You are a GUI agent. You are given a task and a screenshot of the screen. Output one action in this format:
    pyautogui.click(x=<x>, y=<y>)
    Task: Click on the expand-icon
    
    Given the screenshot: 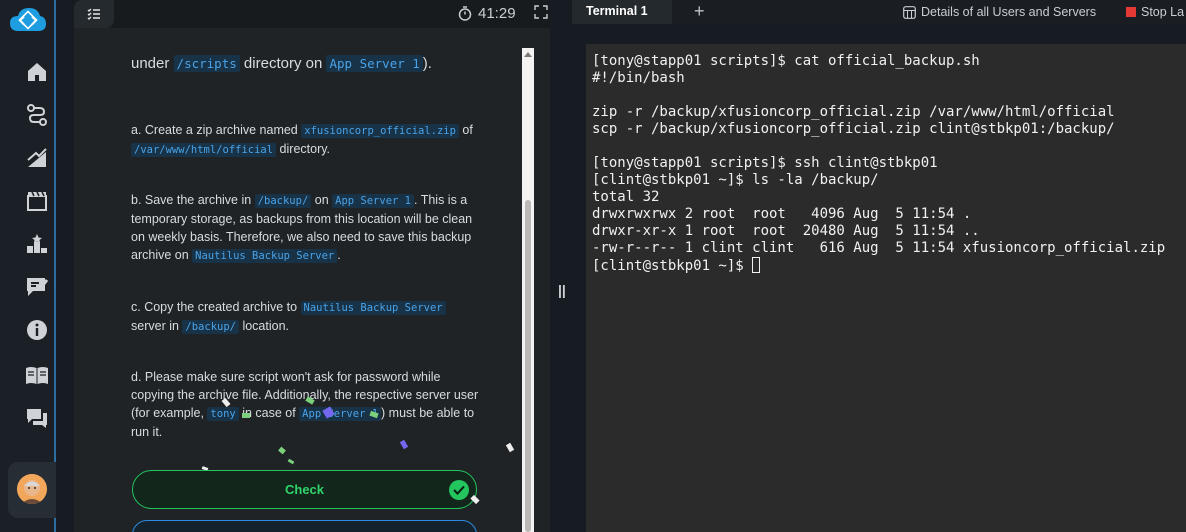 What is the action you would take?
    pyautogui.click(x=541, y=12)
    